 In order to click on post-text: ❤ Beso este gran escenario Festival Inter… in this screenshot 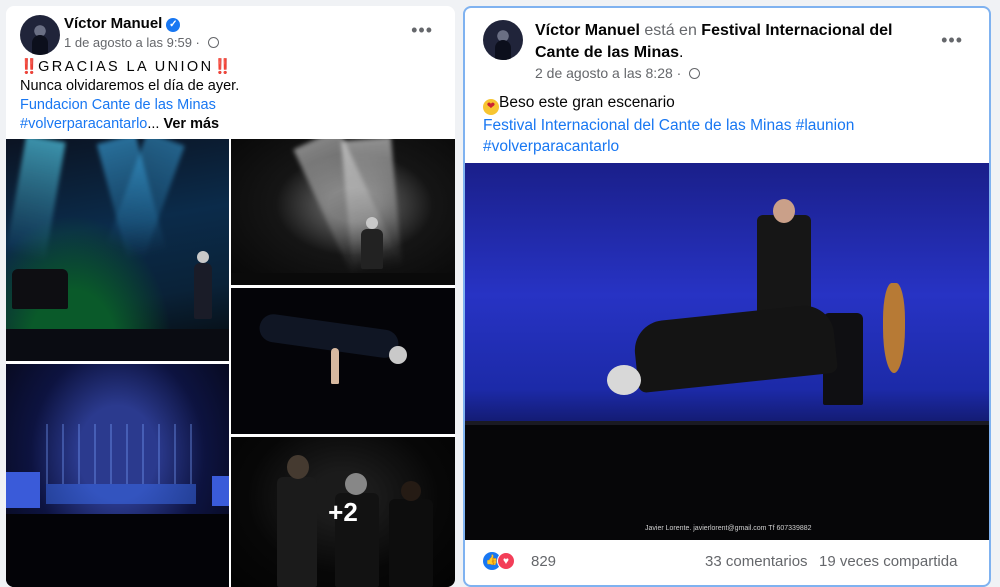, I will do `click(733, 124)`.